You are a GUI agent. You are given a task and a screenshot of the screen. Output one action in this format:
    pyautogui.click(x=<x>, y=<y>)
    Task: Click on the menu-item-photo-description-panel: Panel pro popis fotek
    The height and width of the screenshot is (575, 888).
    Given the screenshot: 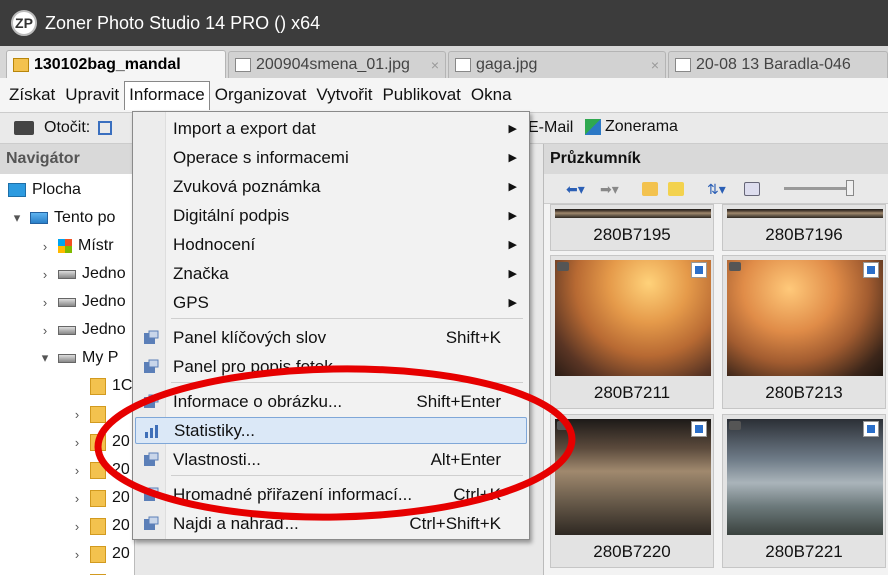 What is the action you would take?
    pyautogui.click(x=331, y=366)
    